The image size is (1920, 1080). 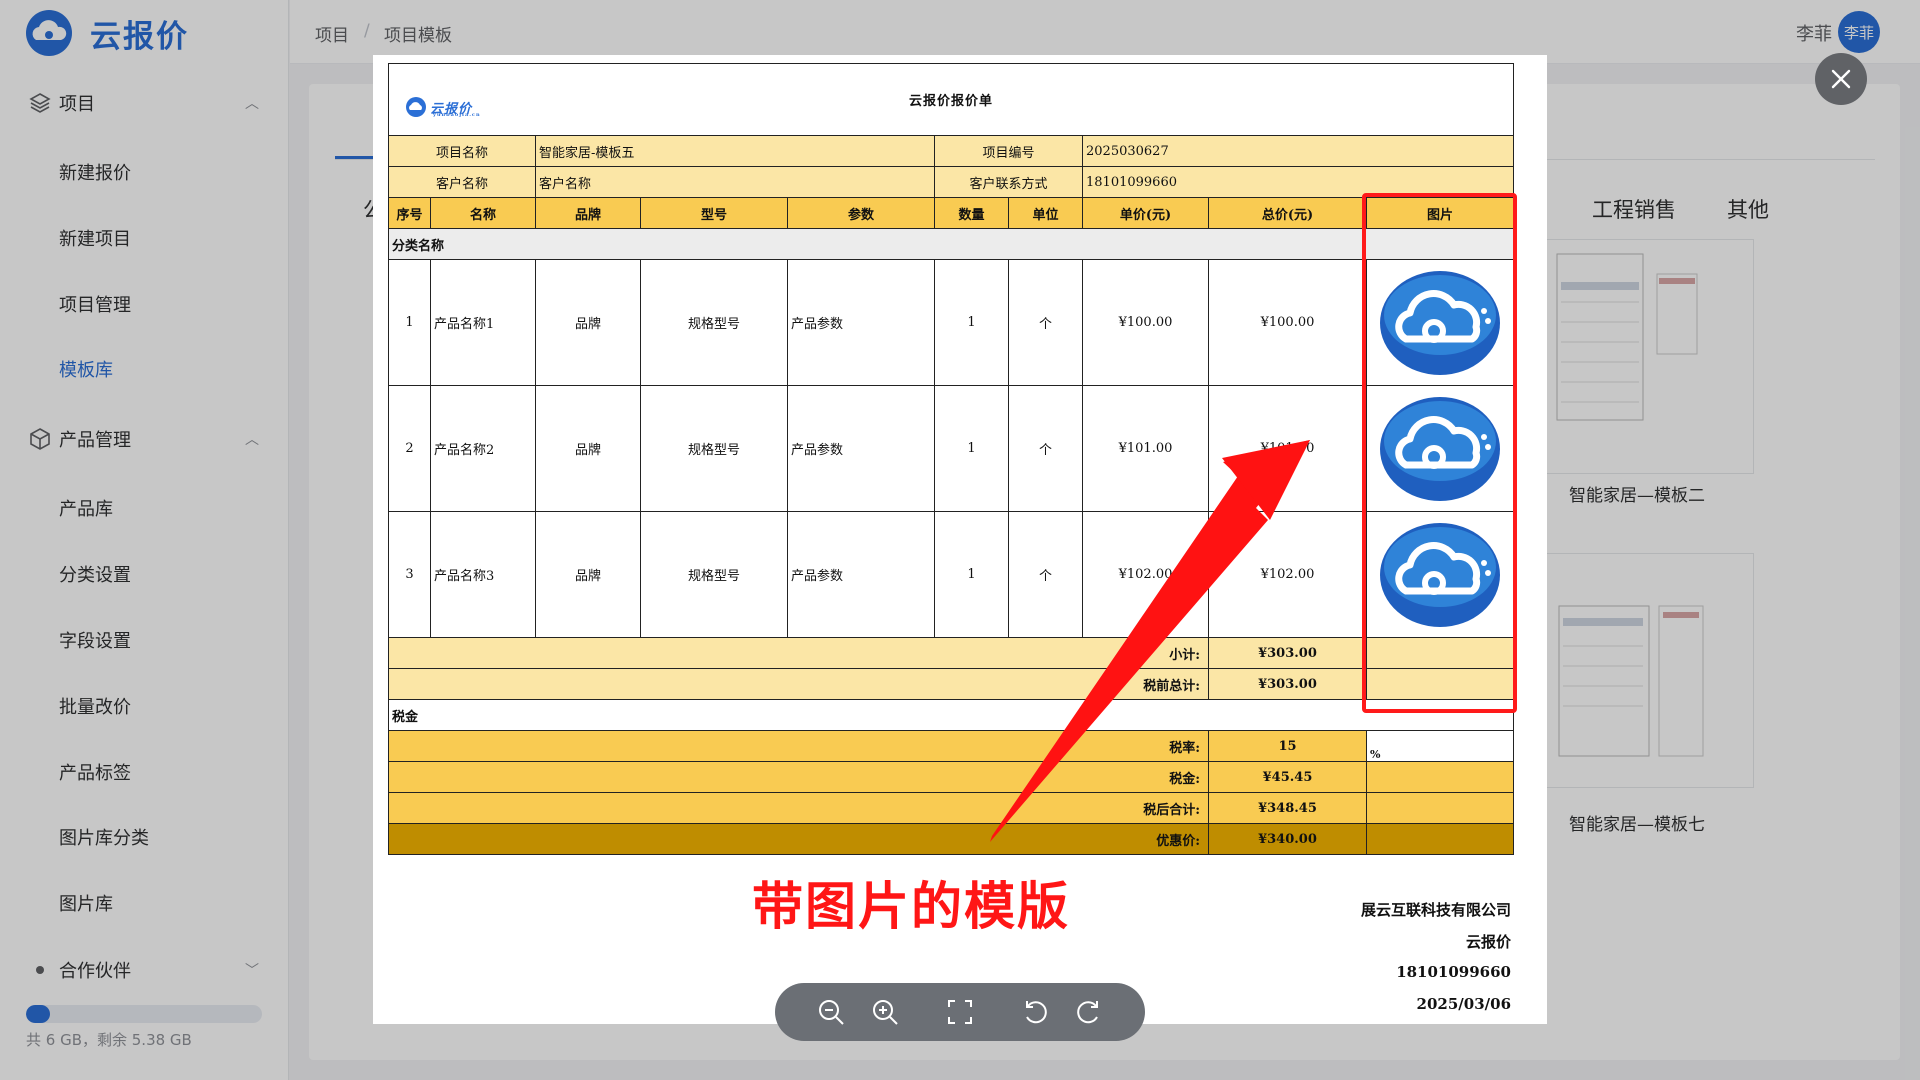 I want to click on rotate-left-icon, so click(x=1036, y=1012).